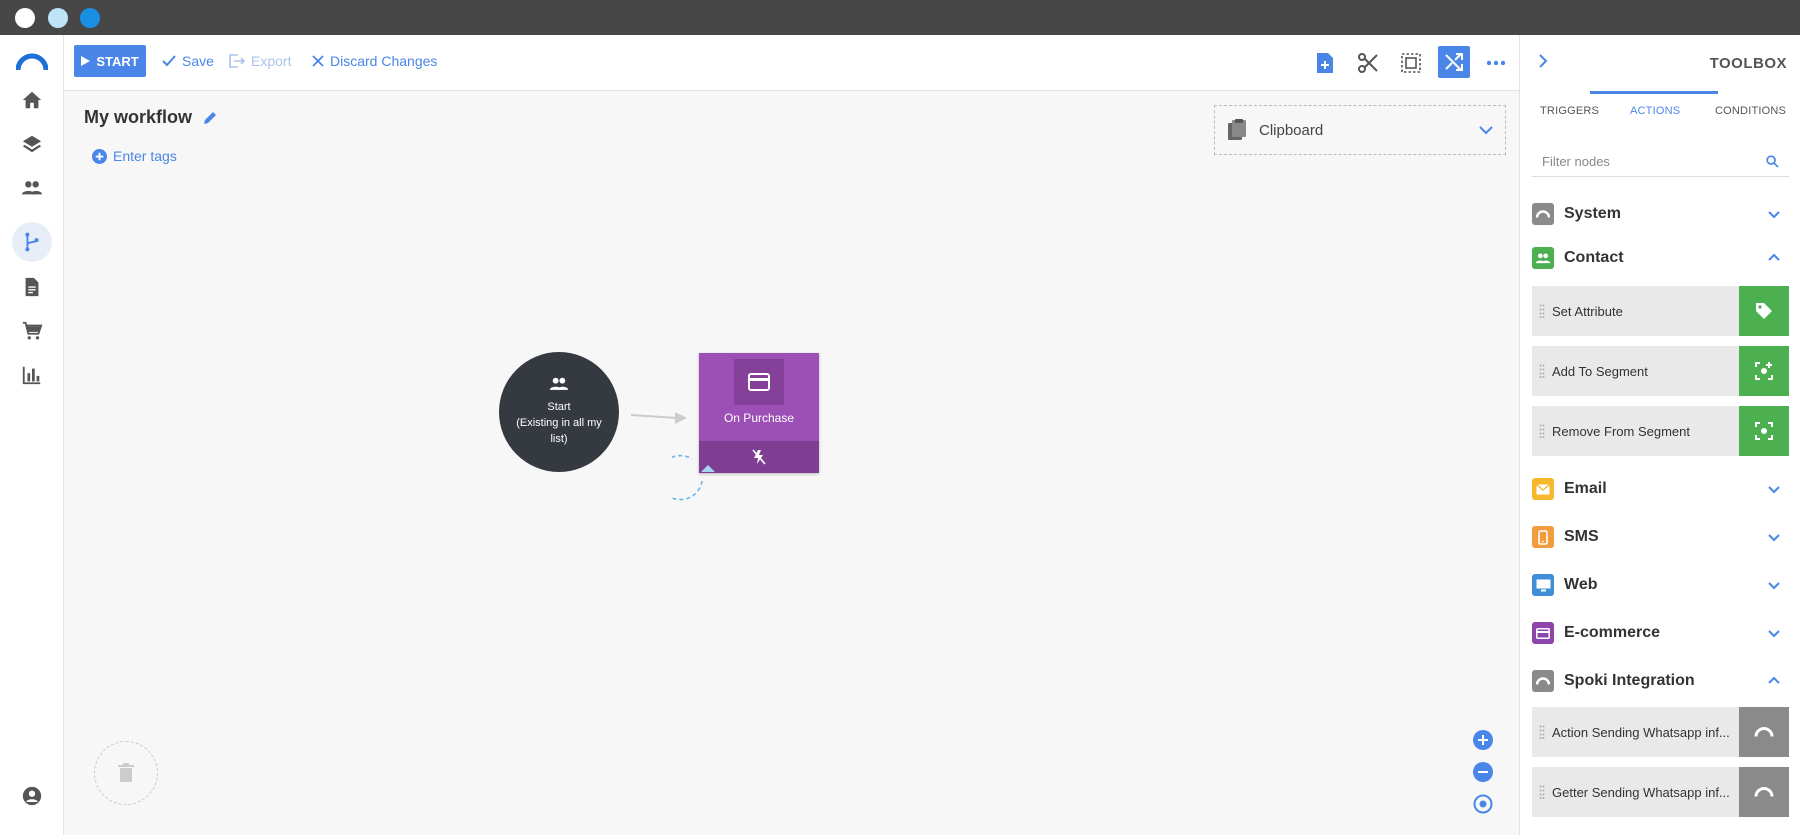  What do you see at coordinates (374, 61) in the screenshot?
I see `discard-changes-button: Discard Changes` at bounding box center [374, 61].